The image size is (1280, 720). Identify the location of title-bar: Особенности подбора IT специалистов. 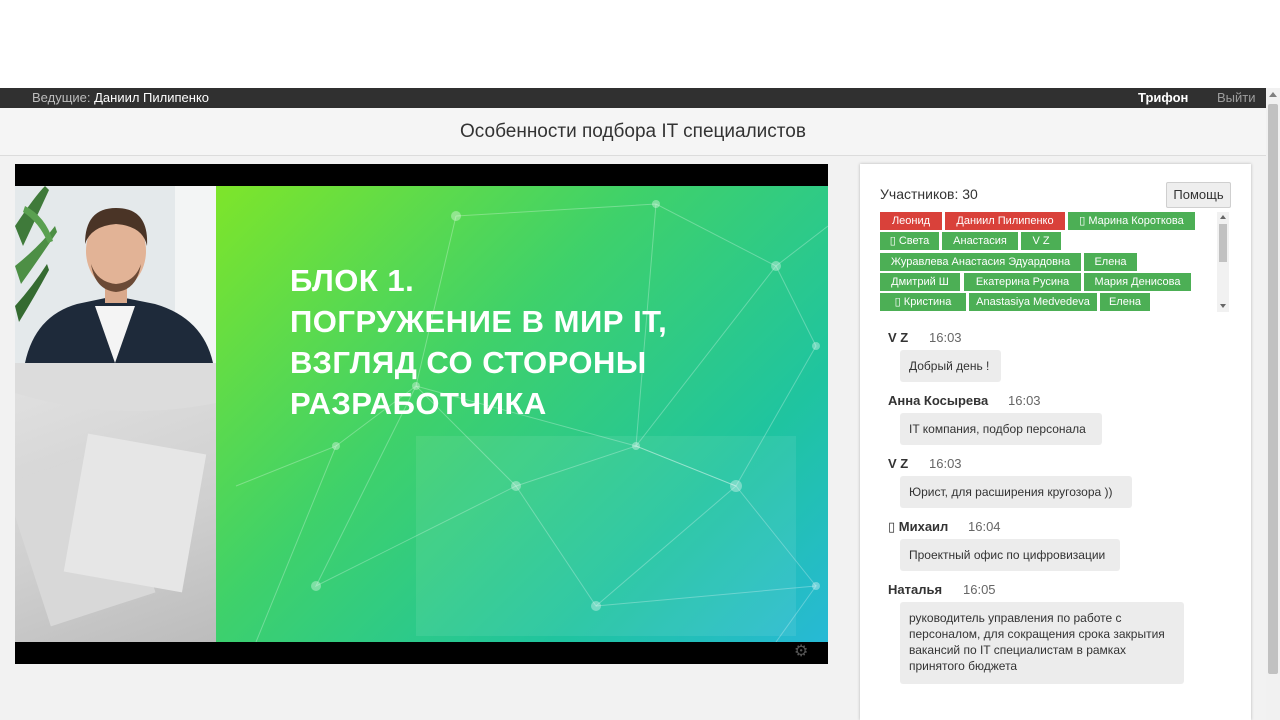
(633, 132).